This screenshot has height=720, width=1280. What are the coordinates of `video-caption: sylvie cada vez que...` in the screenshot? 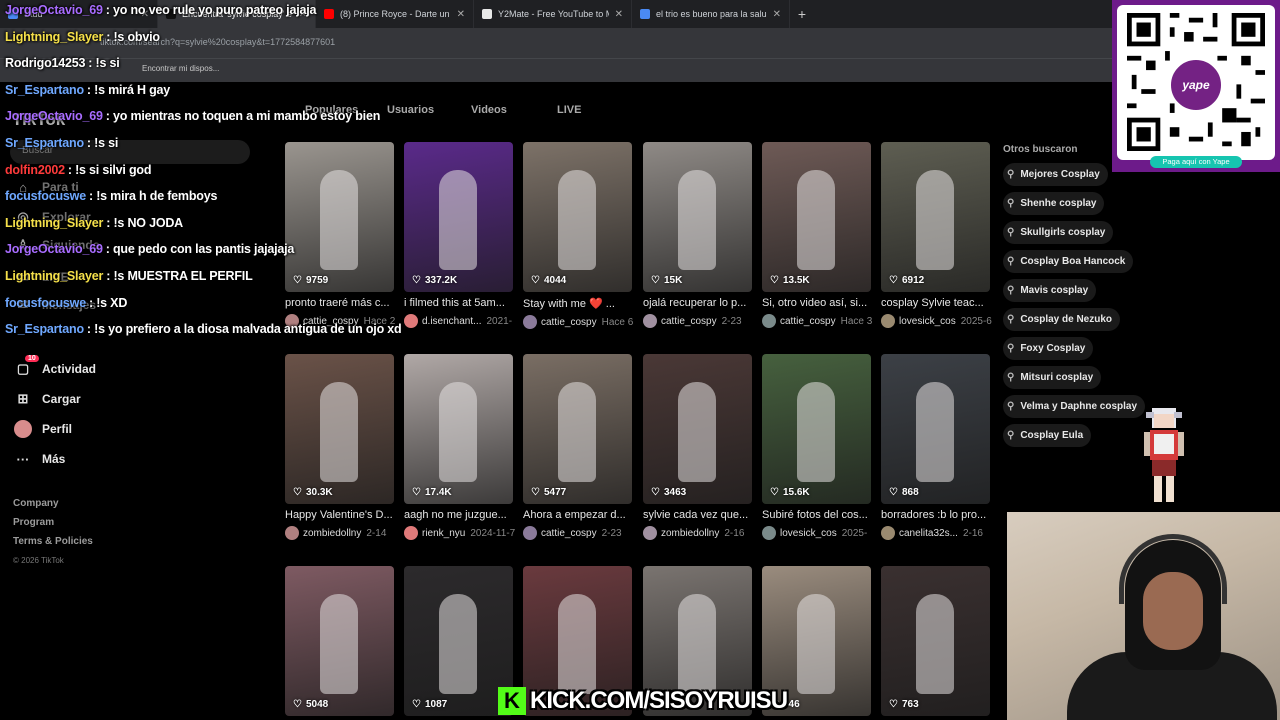 It's located at (700, 515).